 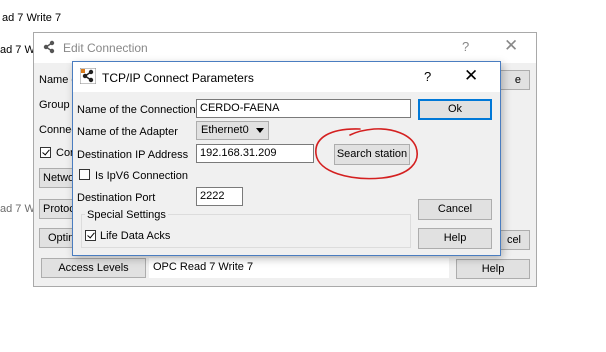 I want to click on ipv6-label: Is IpV6 Connection, so click(x=141, y=176).